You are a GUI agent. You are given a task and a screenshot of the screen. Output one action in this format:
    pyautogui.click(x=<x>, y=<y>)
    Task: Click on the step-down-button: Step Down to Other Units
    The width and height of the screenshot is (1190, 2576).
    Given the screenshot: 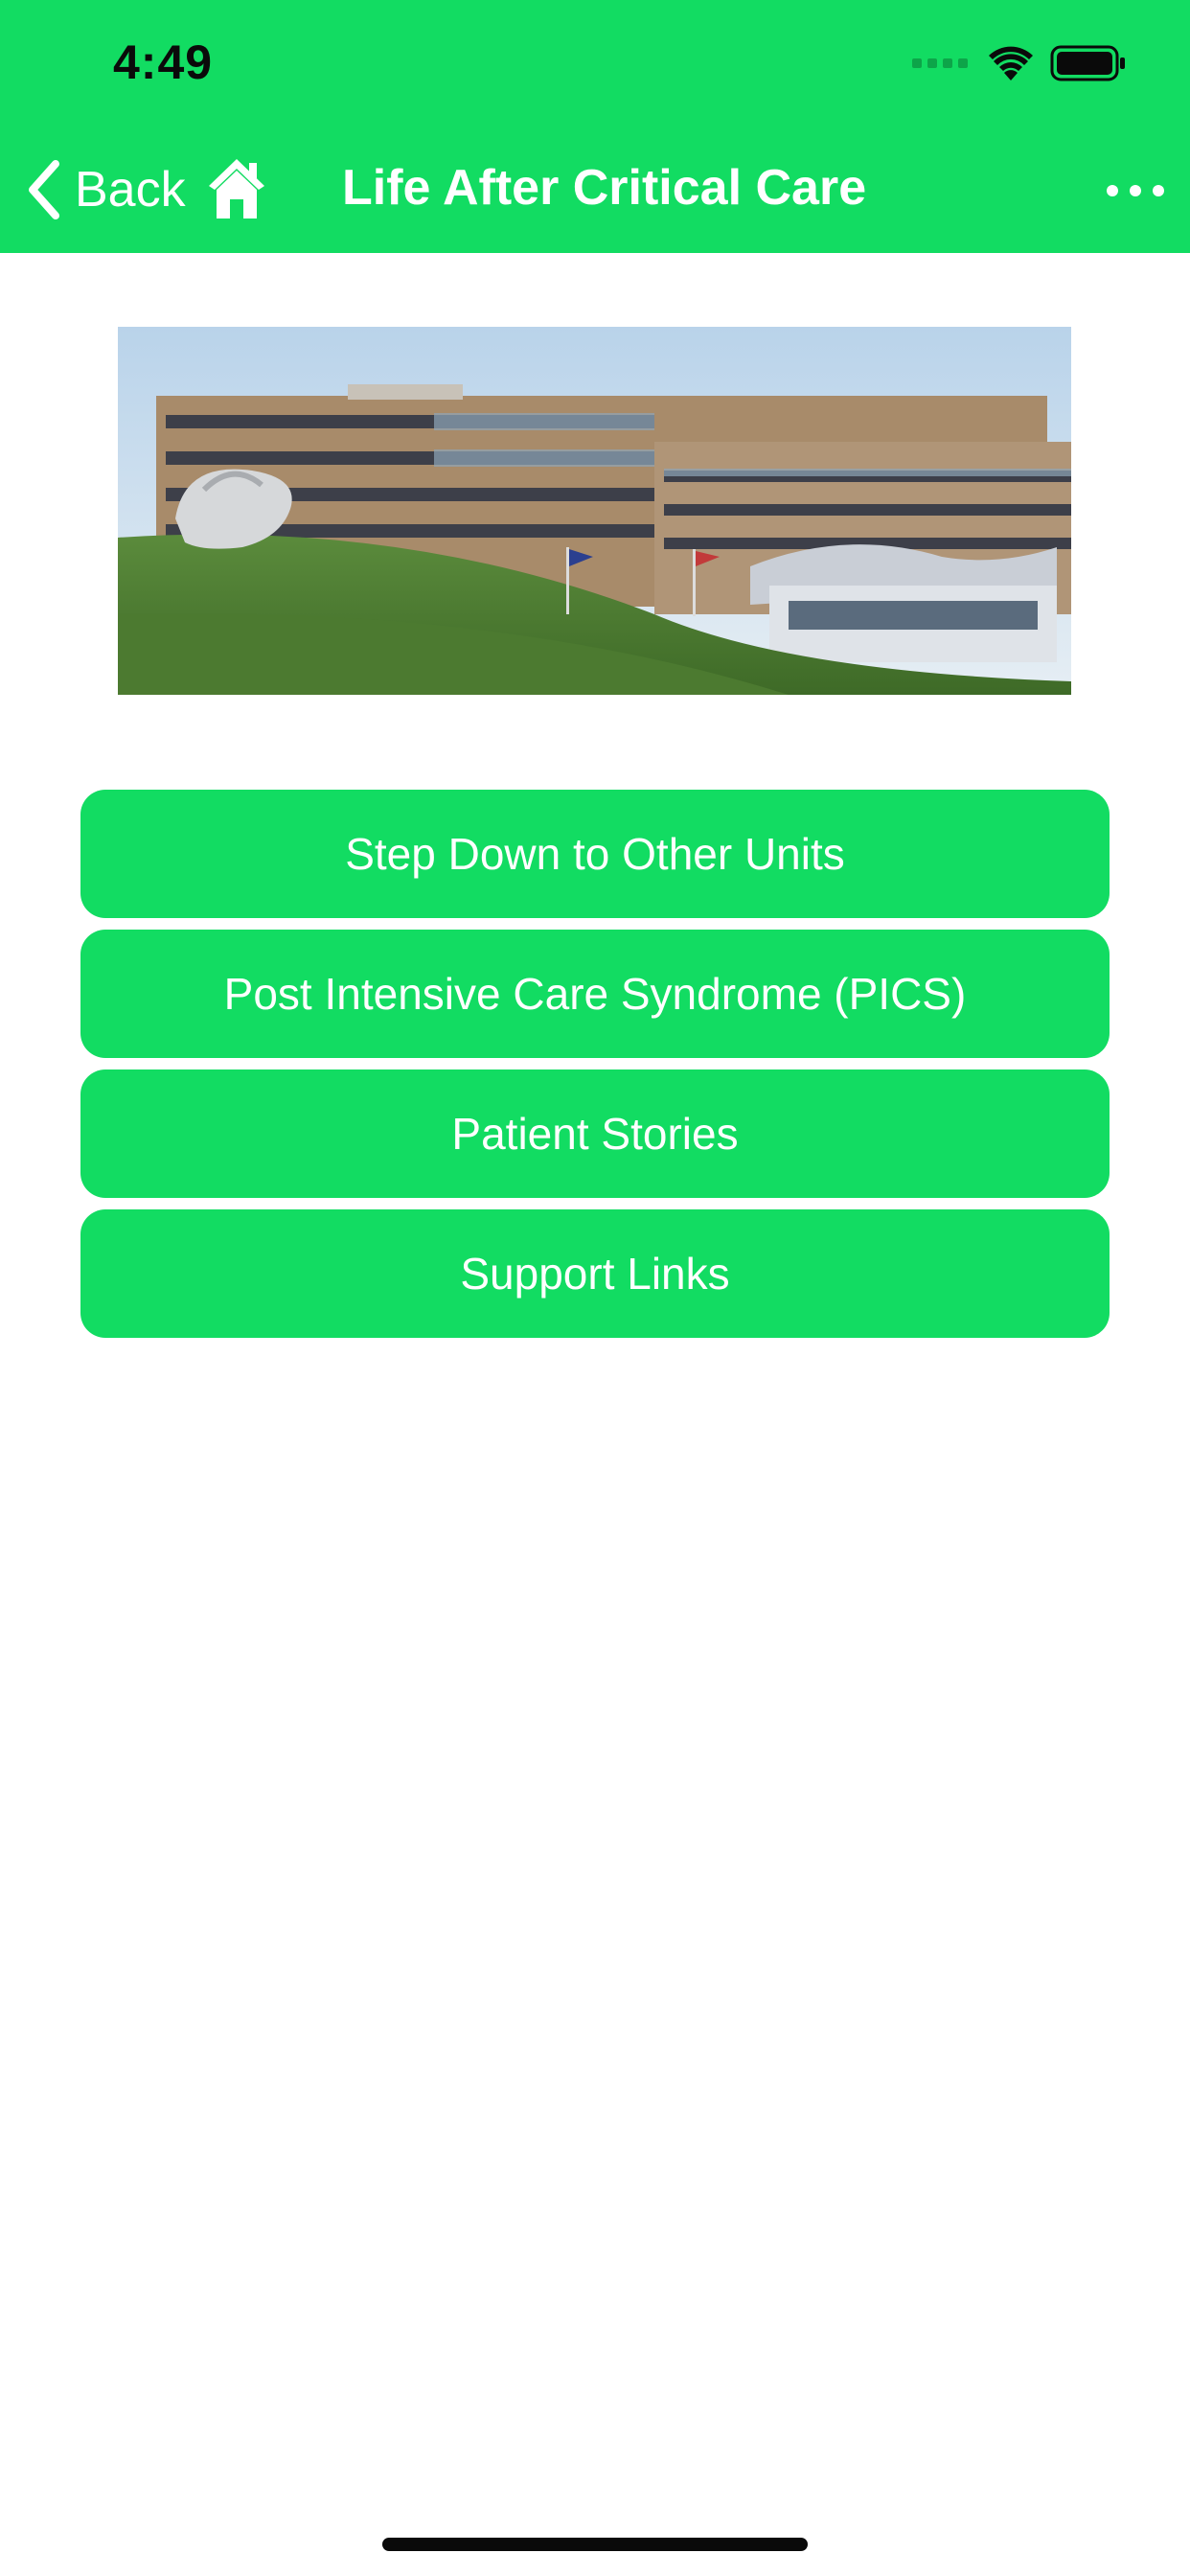 What is the action you would take?
    pyautogui.click(x=595, y=854)
    